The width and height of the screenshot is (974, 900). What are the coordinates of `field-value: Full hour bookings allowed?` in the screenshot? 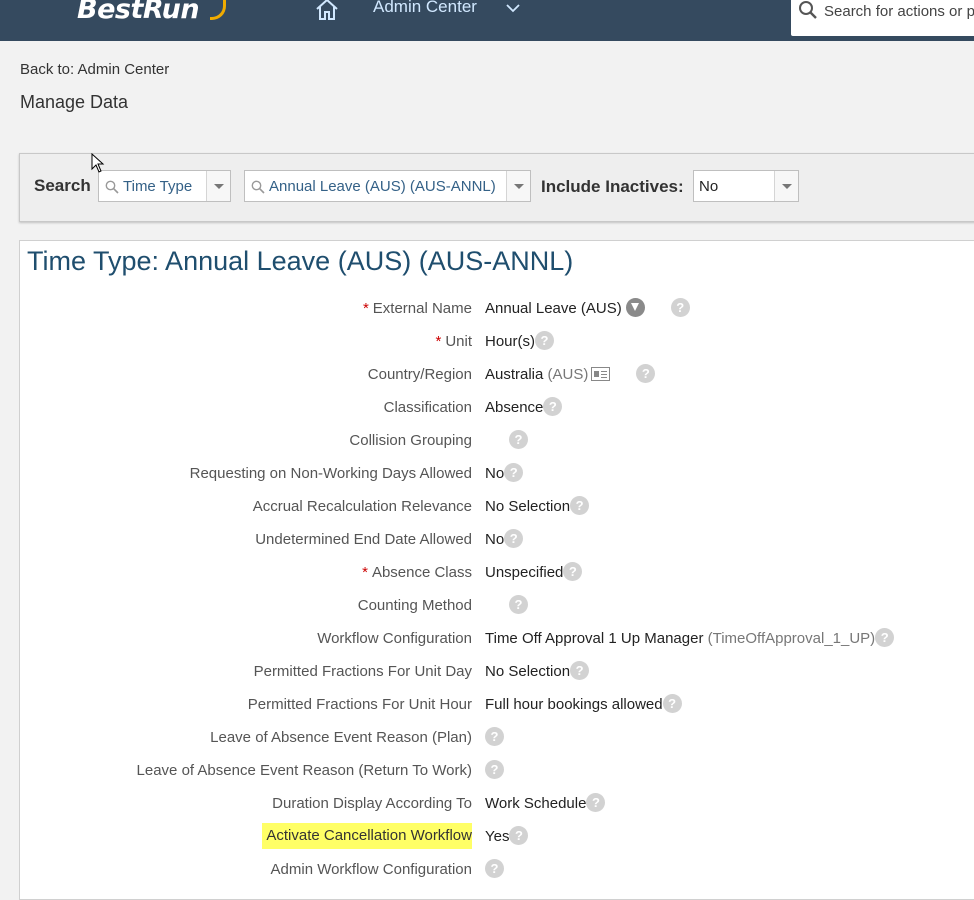 It's located at (583, 704).